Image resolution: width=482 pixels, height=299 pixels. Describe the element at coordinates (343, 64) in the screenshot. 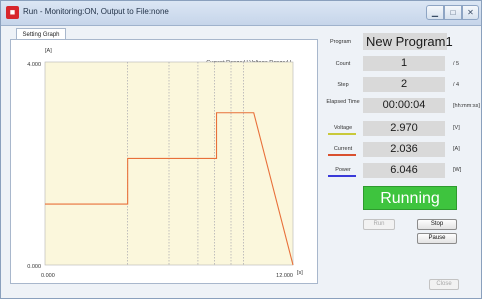

I see `count-label: Count` at that location.